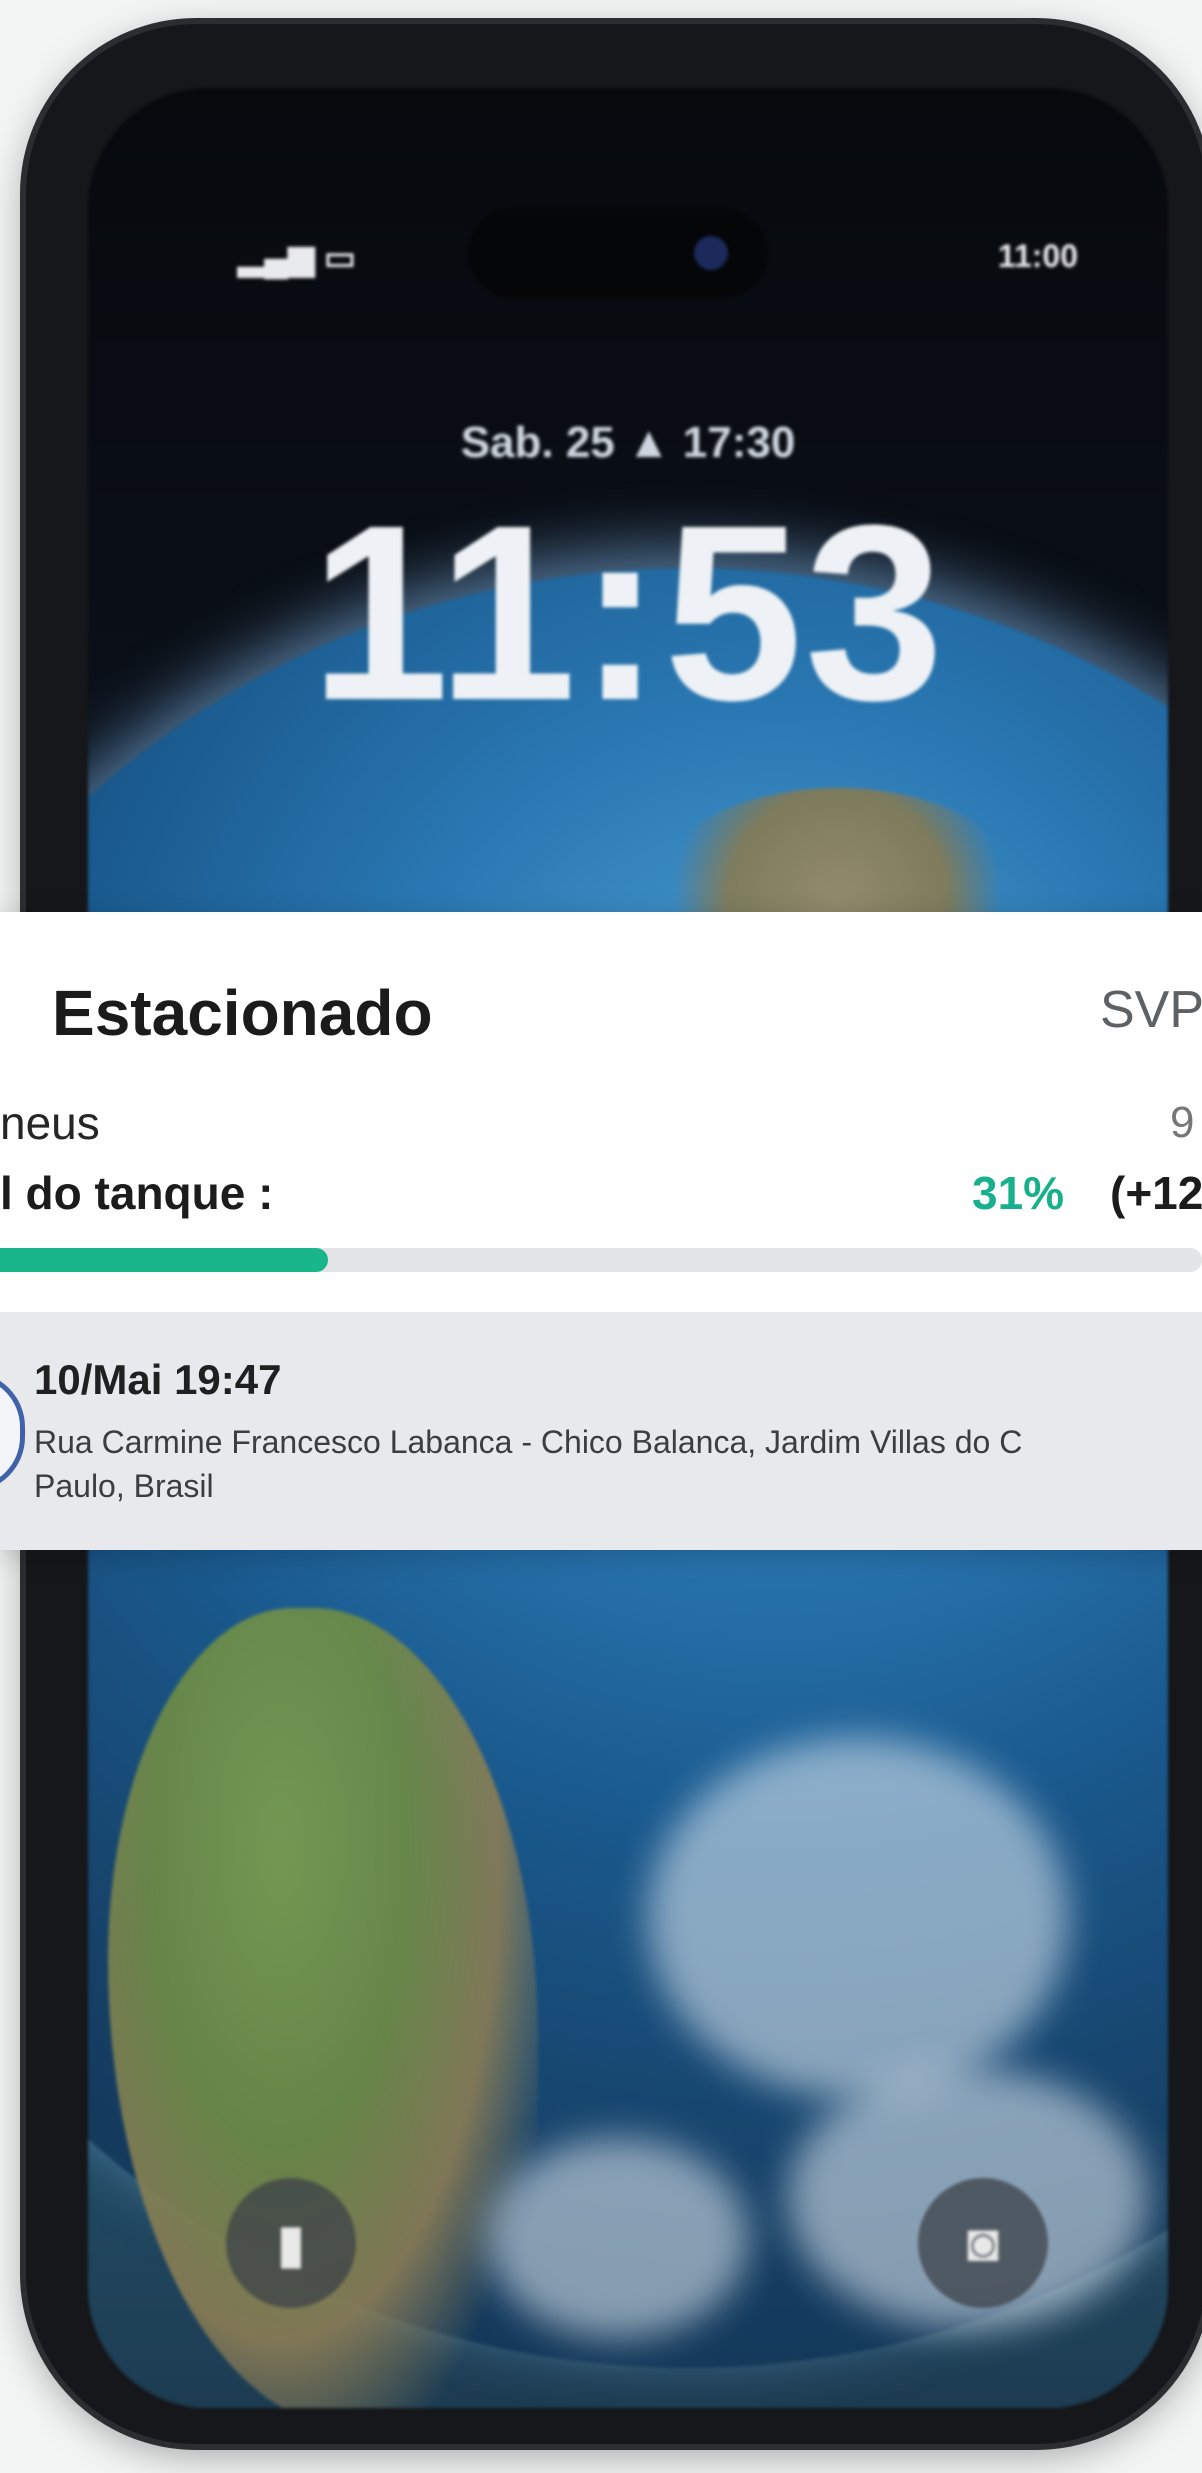 The image size is (1202, 2473). I want to click on fuel-progress-fill, so click(164, 1260).